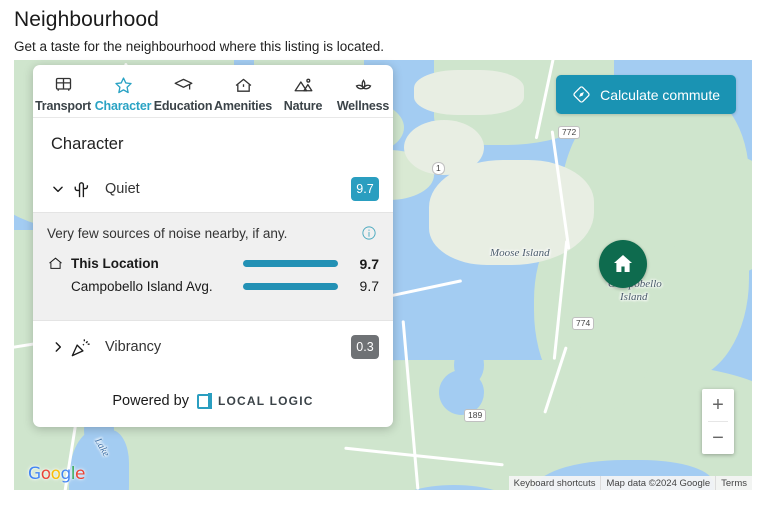 This screenshot has width=768, height=525. I want to click on panel-footer: Powered by LOCAL LOGIC, so click(213, 399).